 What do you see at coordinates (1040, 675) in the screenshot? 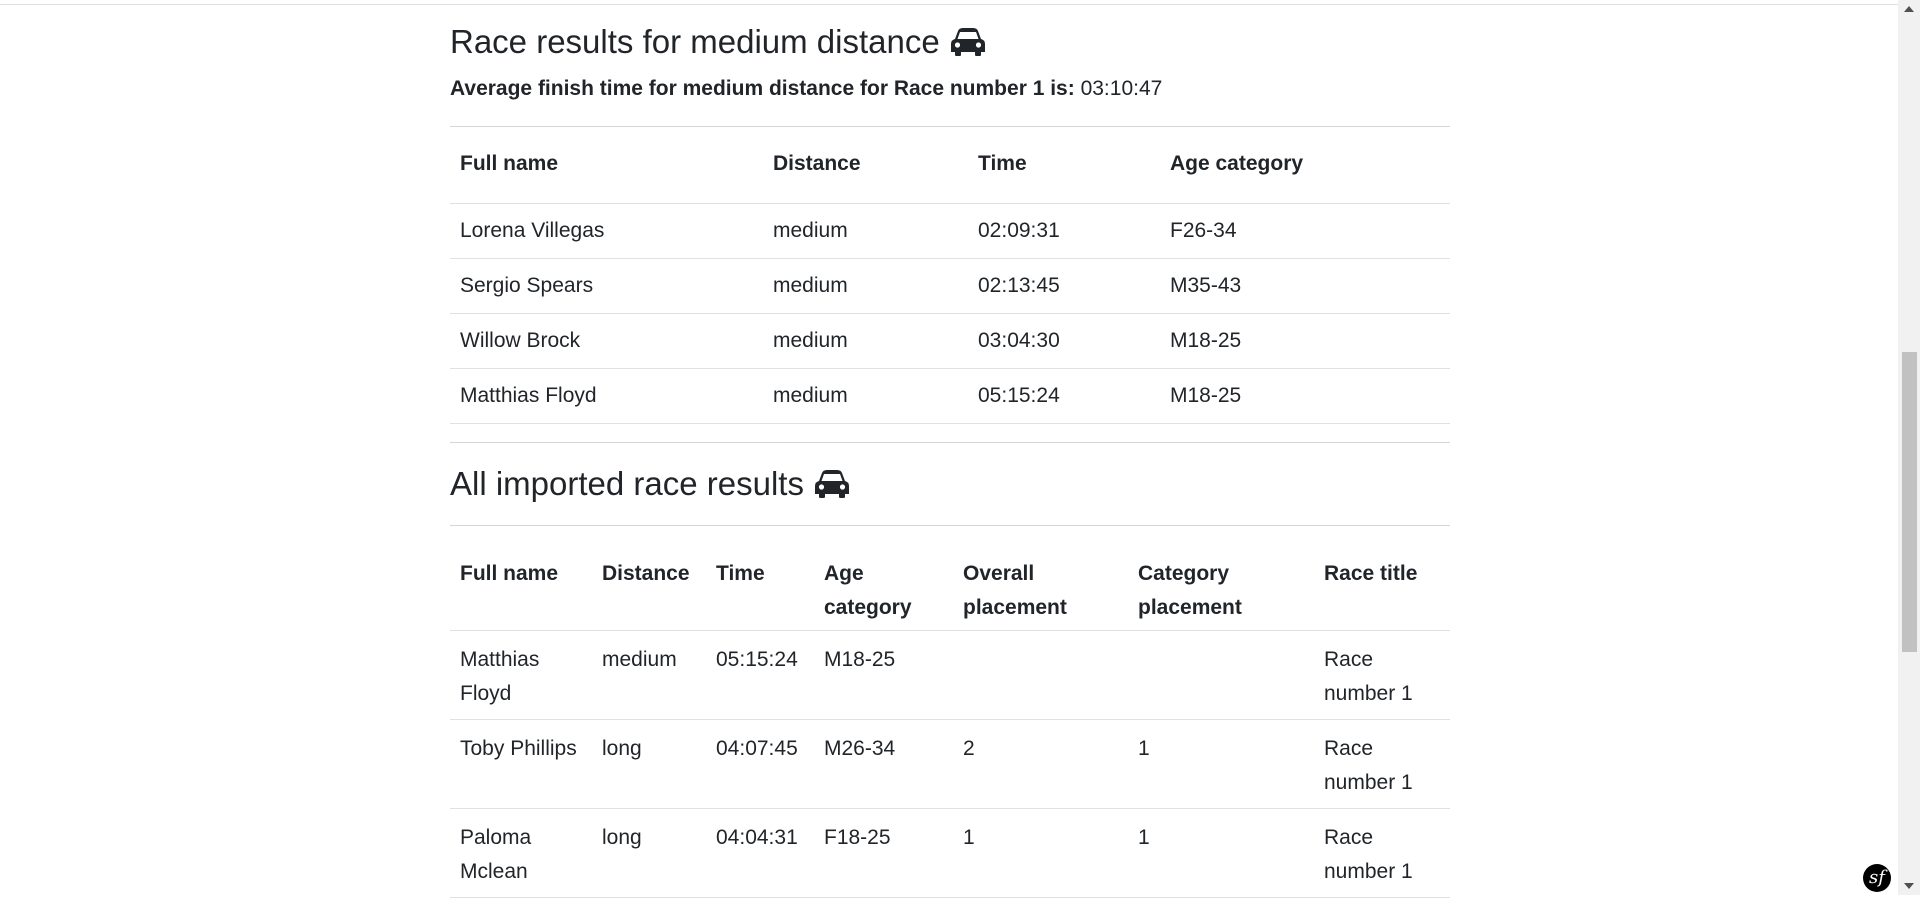
I see `cell-overall-placement` at bounding box center [1040, 675].